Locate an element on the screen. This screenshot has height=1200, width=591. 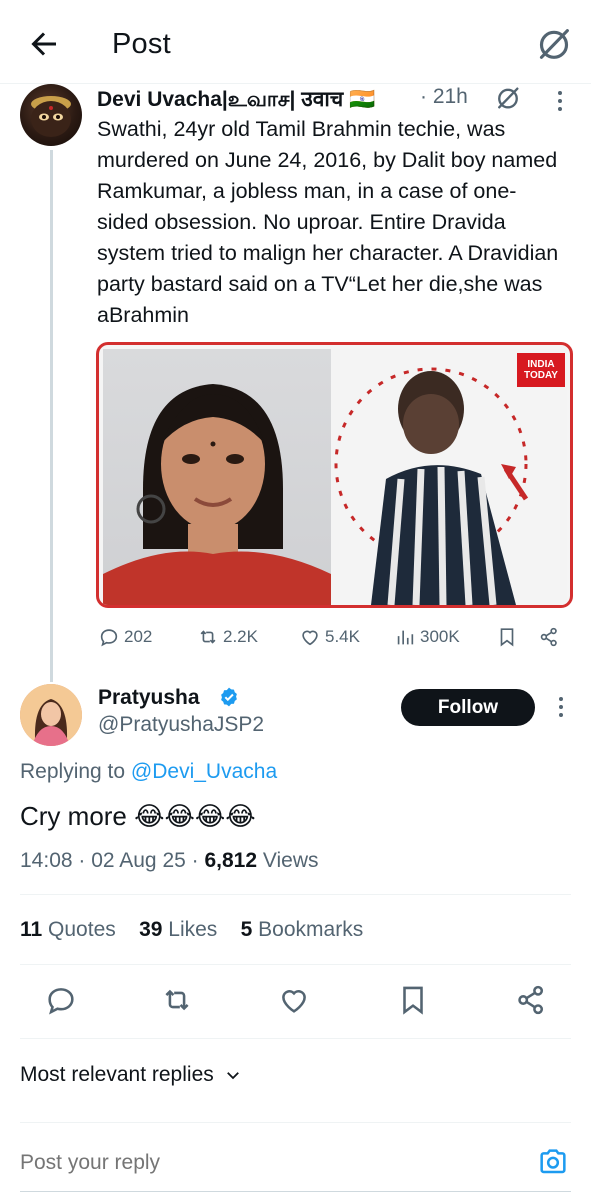
author-handle: @PratyushaJSP2 is located at coordinates (181, 725).